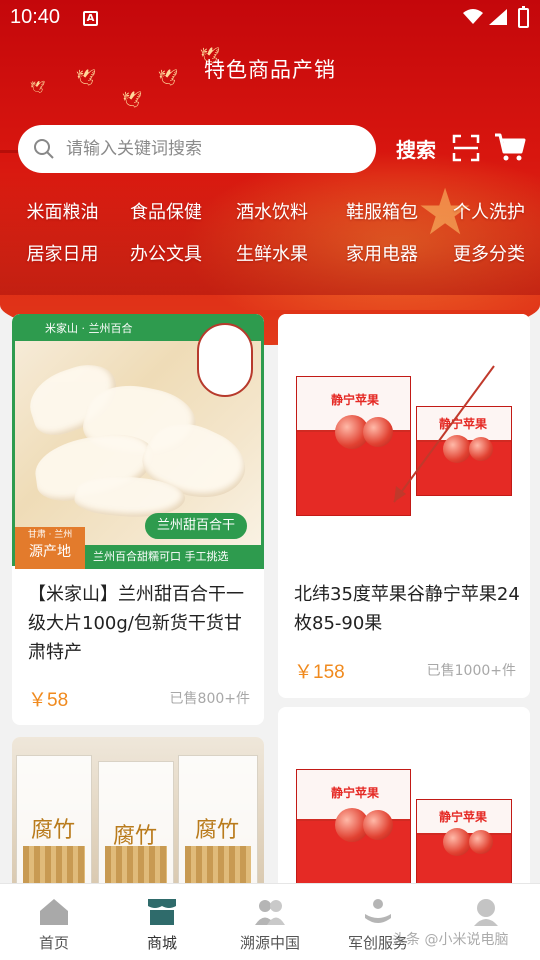 This screenshot has width=540, height=960. I want to click on search-input, so click(211, 149).